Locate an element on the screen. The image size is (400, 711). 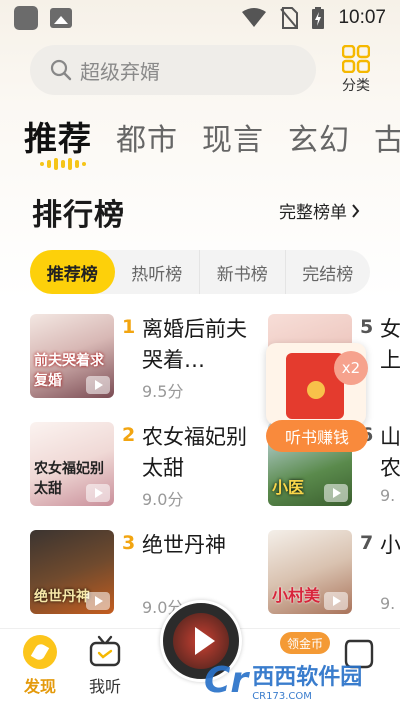
book-item: 小村美 7 小 9. is located at coordinates (334, 575).